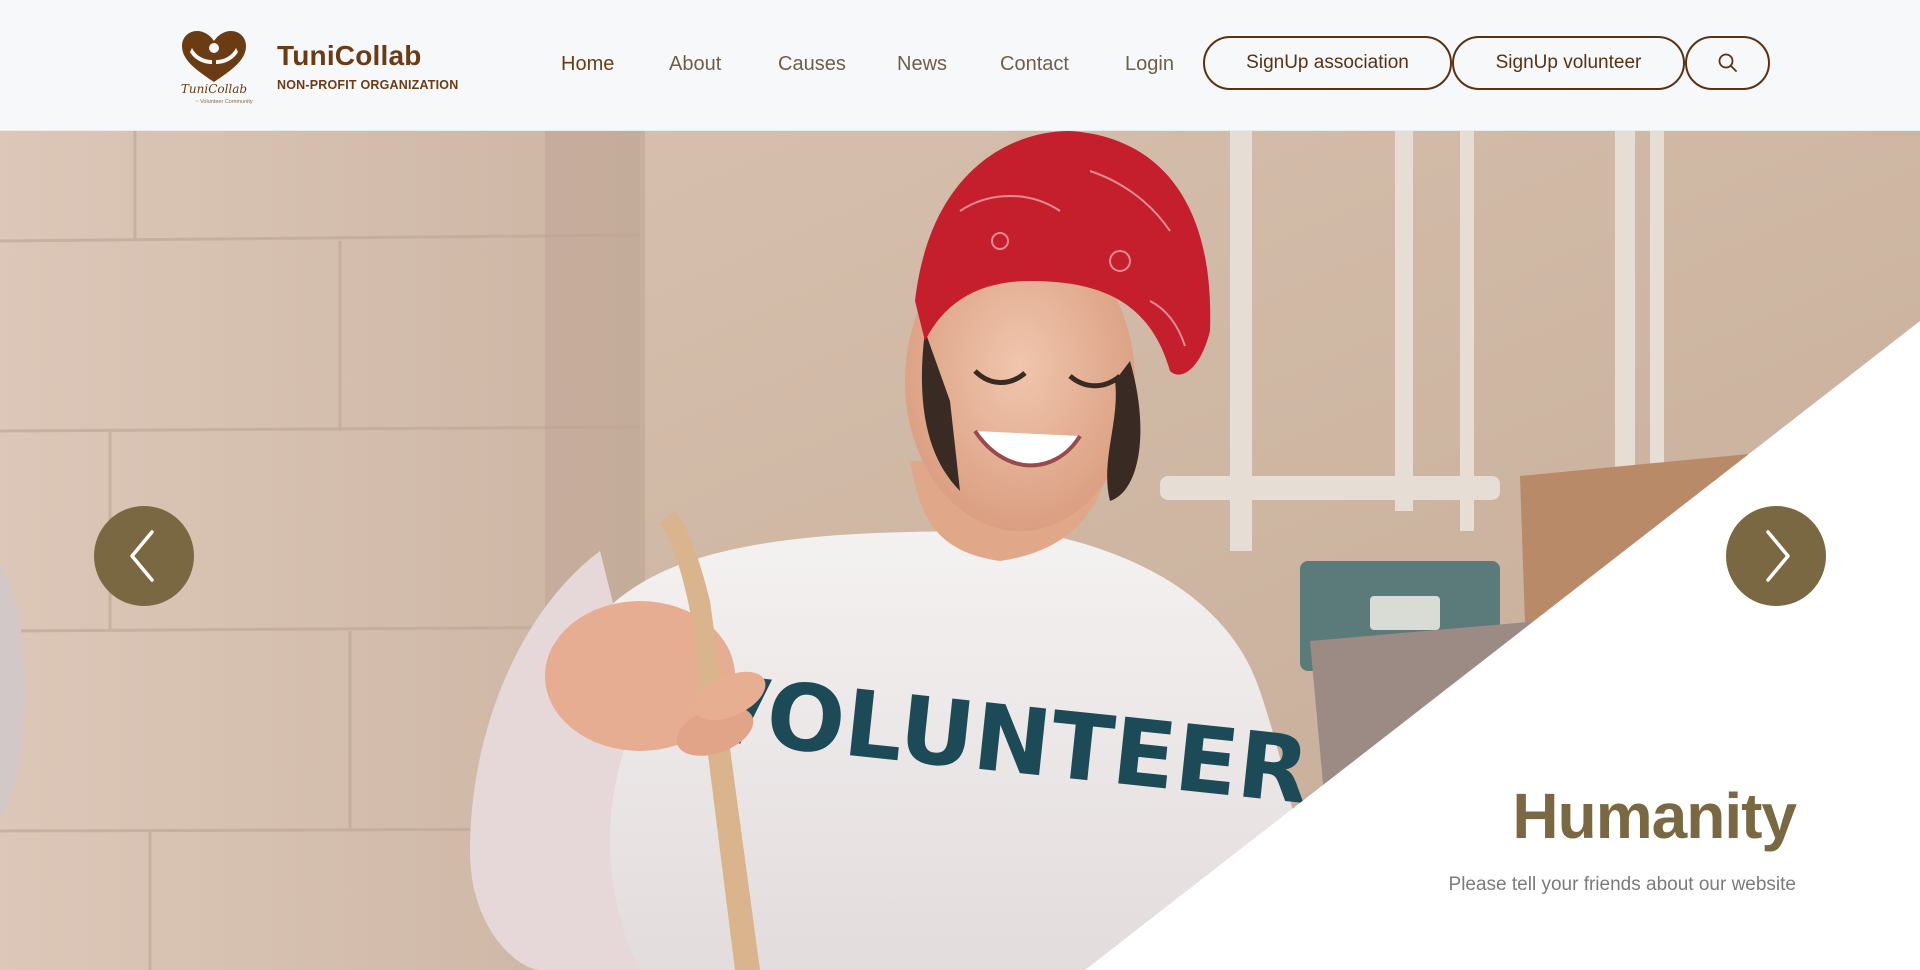 This screenshot has height=970, width=1920. I want to click on nav-contact: Contact, so click(1034, 64).